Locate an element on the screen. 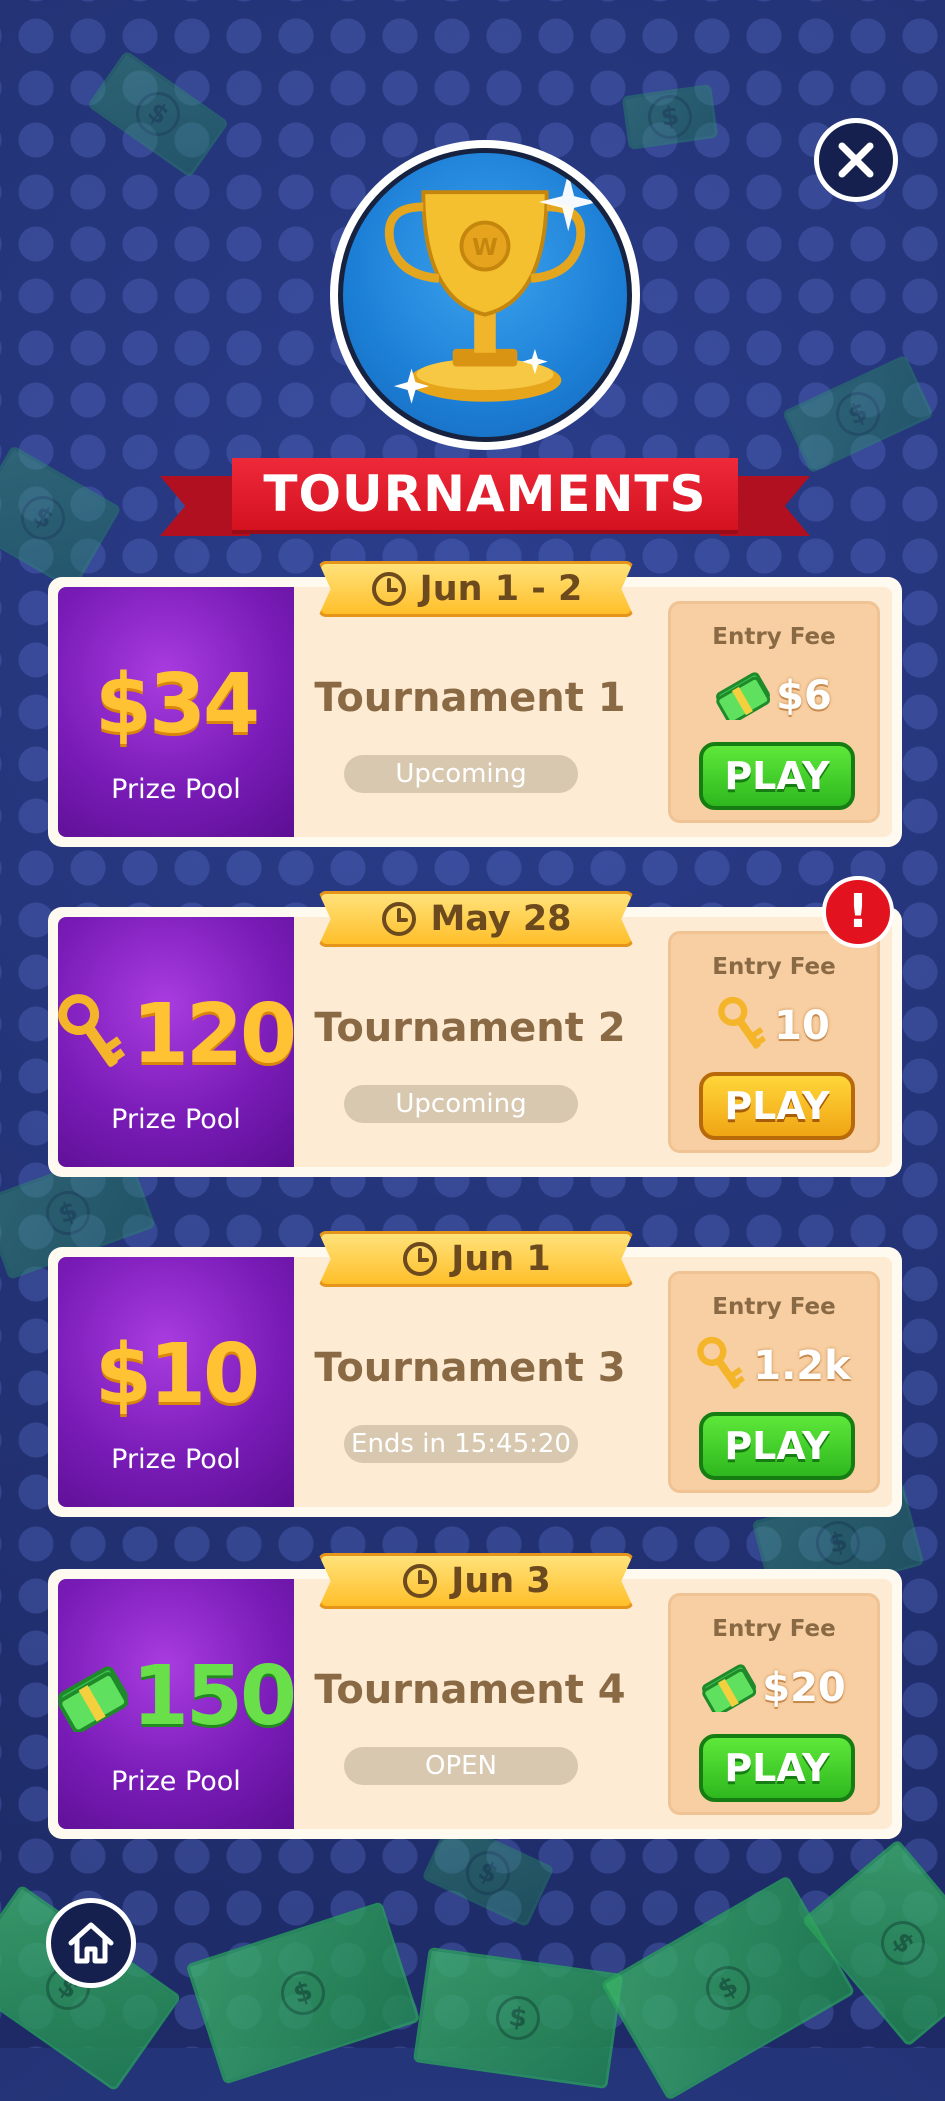 This screenshot has width=945, height=2101. prize-amount: $10 is located at coordinates (177, 1374).